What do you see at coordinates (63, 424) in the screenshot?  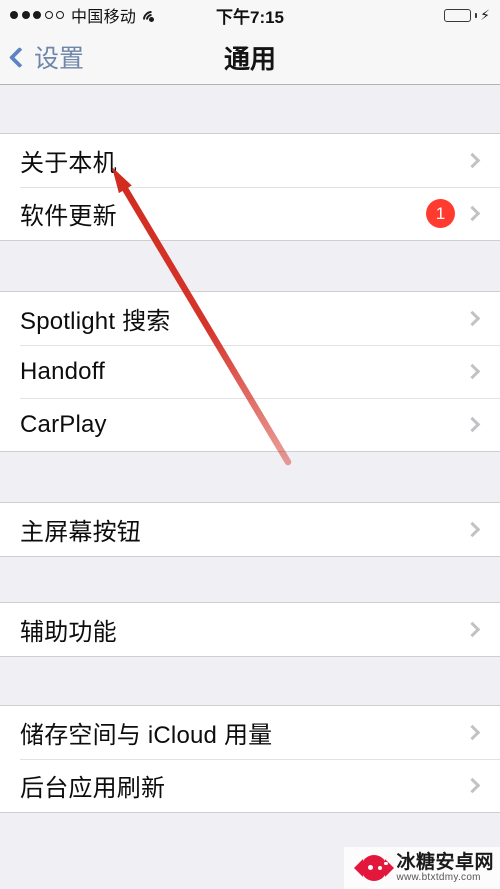 I see `row-label: CarPlay` at bounding box center [63, 424].